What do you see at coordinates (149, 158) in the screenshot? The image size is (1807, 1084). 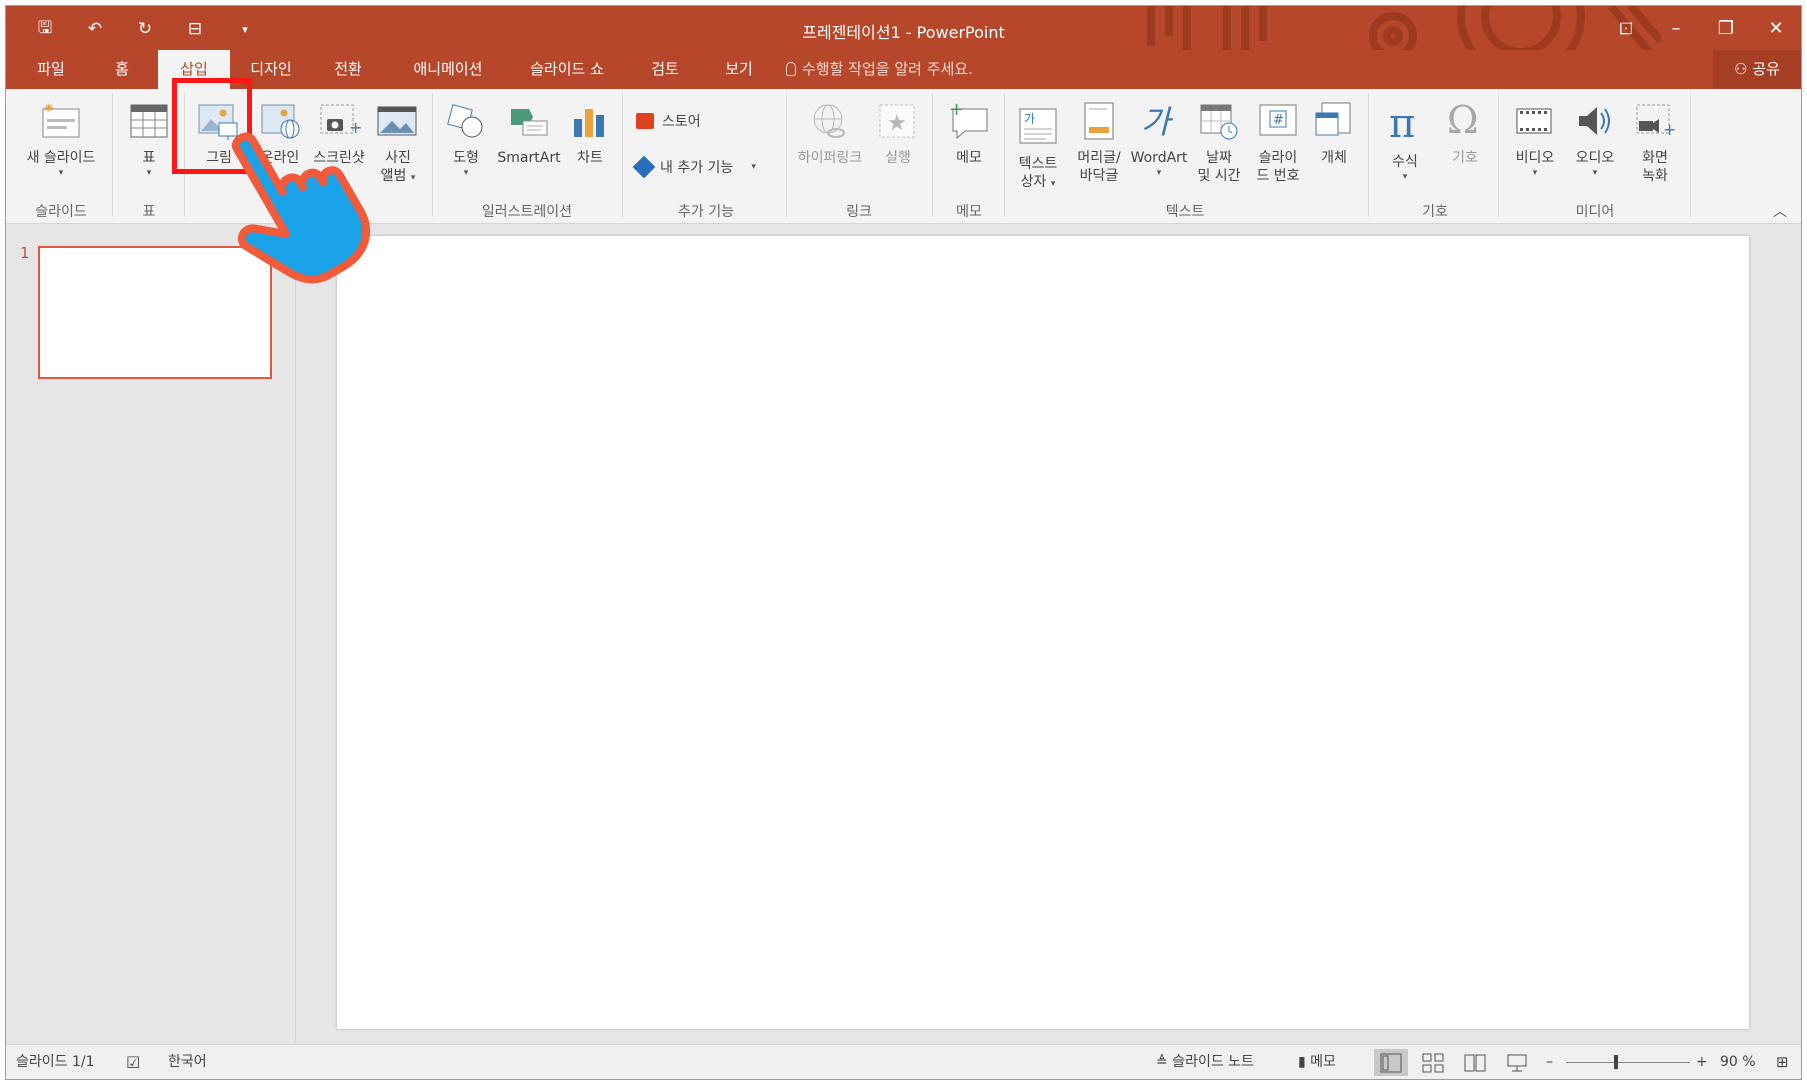 I see `table-label: 표` at bounding box center [149, 158].